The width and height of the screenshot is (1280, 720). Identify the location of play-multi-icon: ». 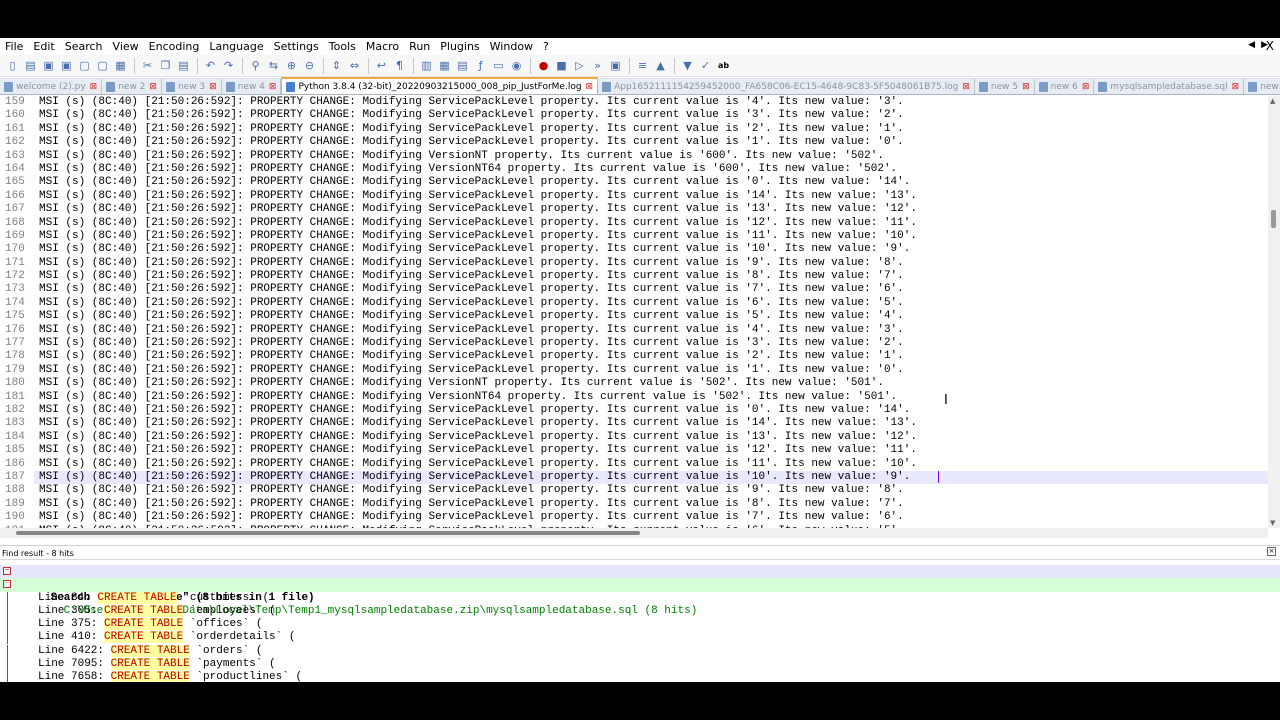
(597, 66).